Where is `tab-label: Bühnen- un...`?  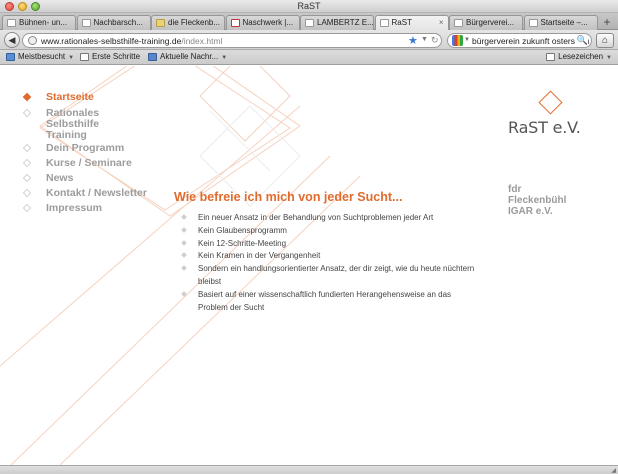 tab-label: Bühnen- un... is located at coordinates (43, 22).